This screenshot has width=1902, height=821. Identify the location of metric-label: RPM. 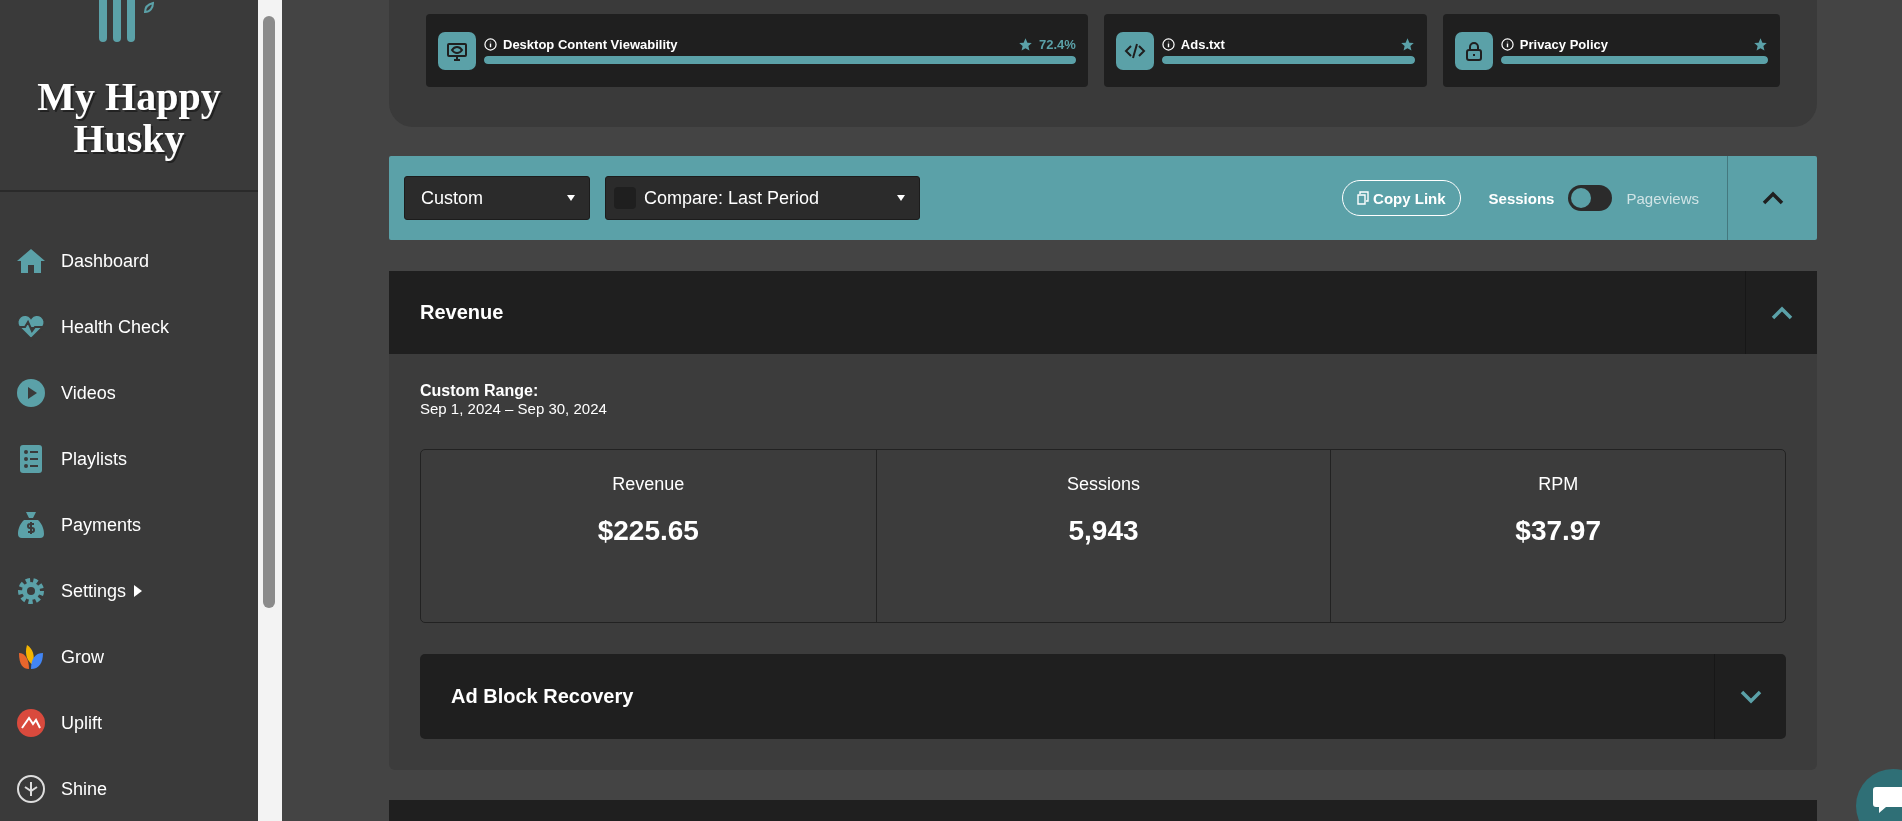
(1558, 484).